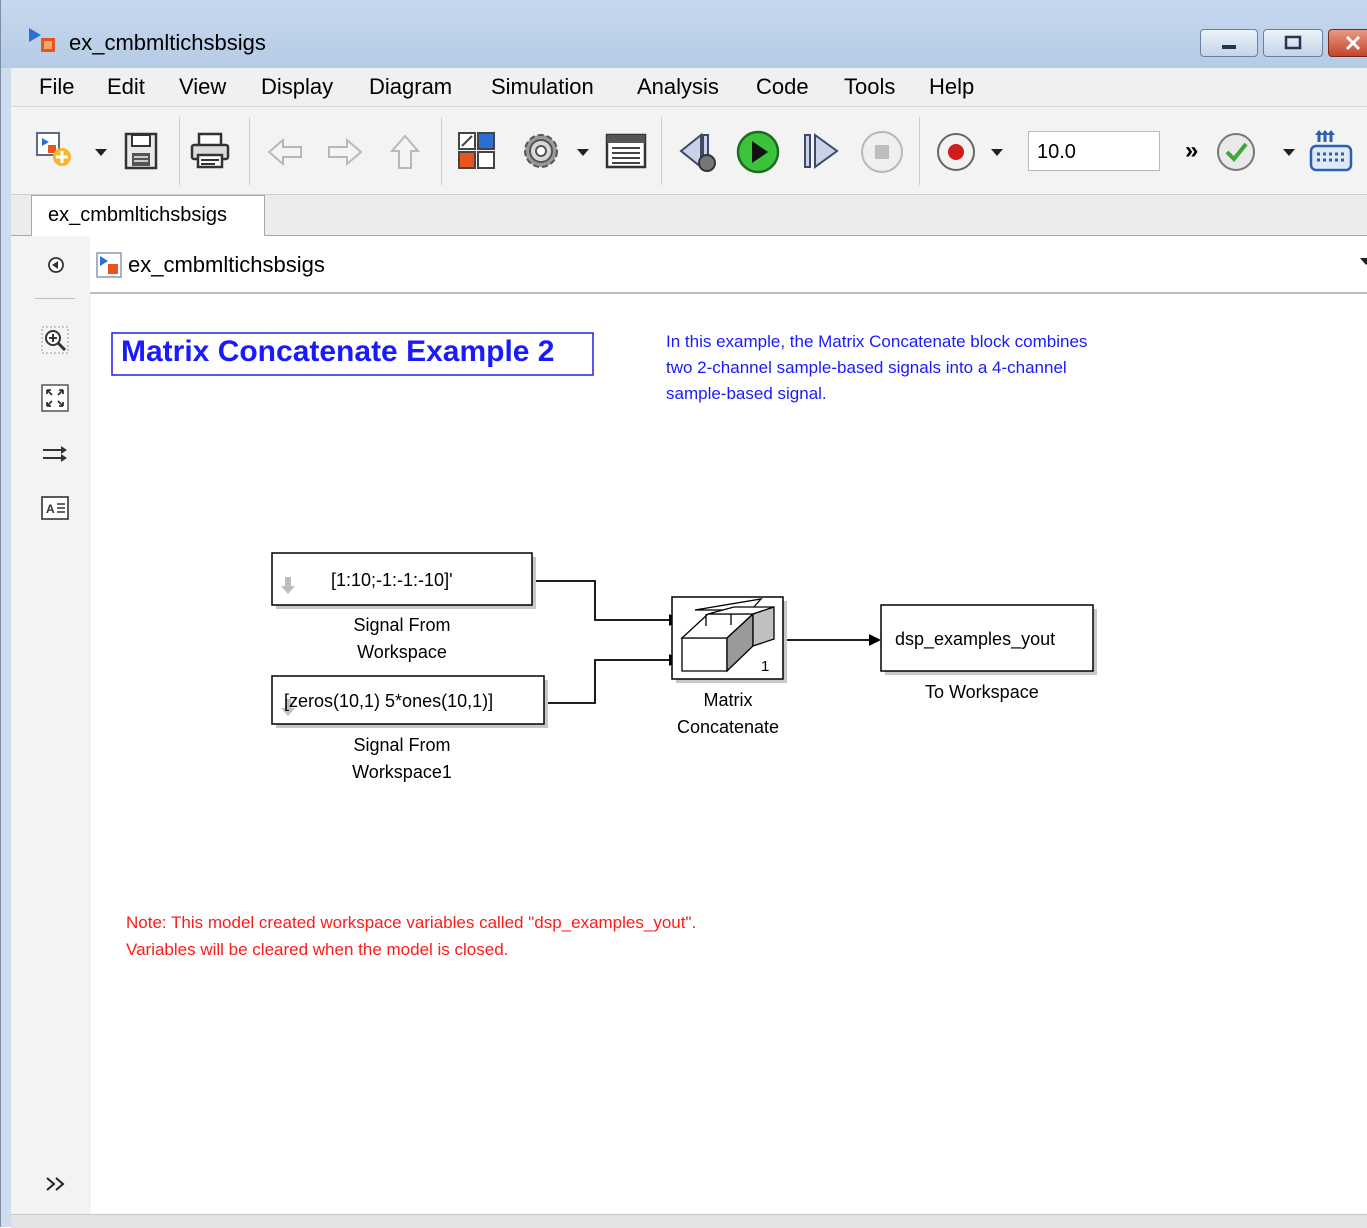 The width and height of the screenshot is (1367, 1228). What do you see at coordinates (728, 700) in the screenshot?
I see `block-name-line: Matrix` at bounding box center [728, 700].